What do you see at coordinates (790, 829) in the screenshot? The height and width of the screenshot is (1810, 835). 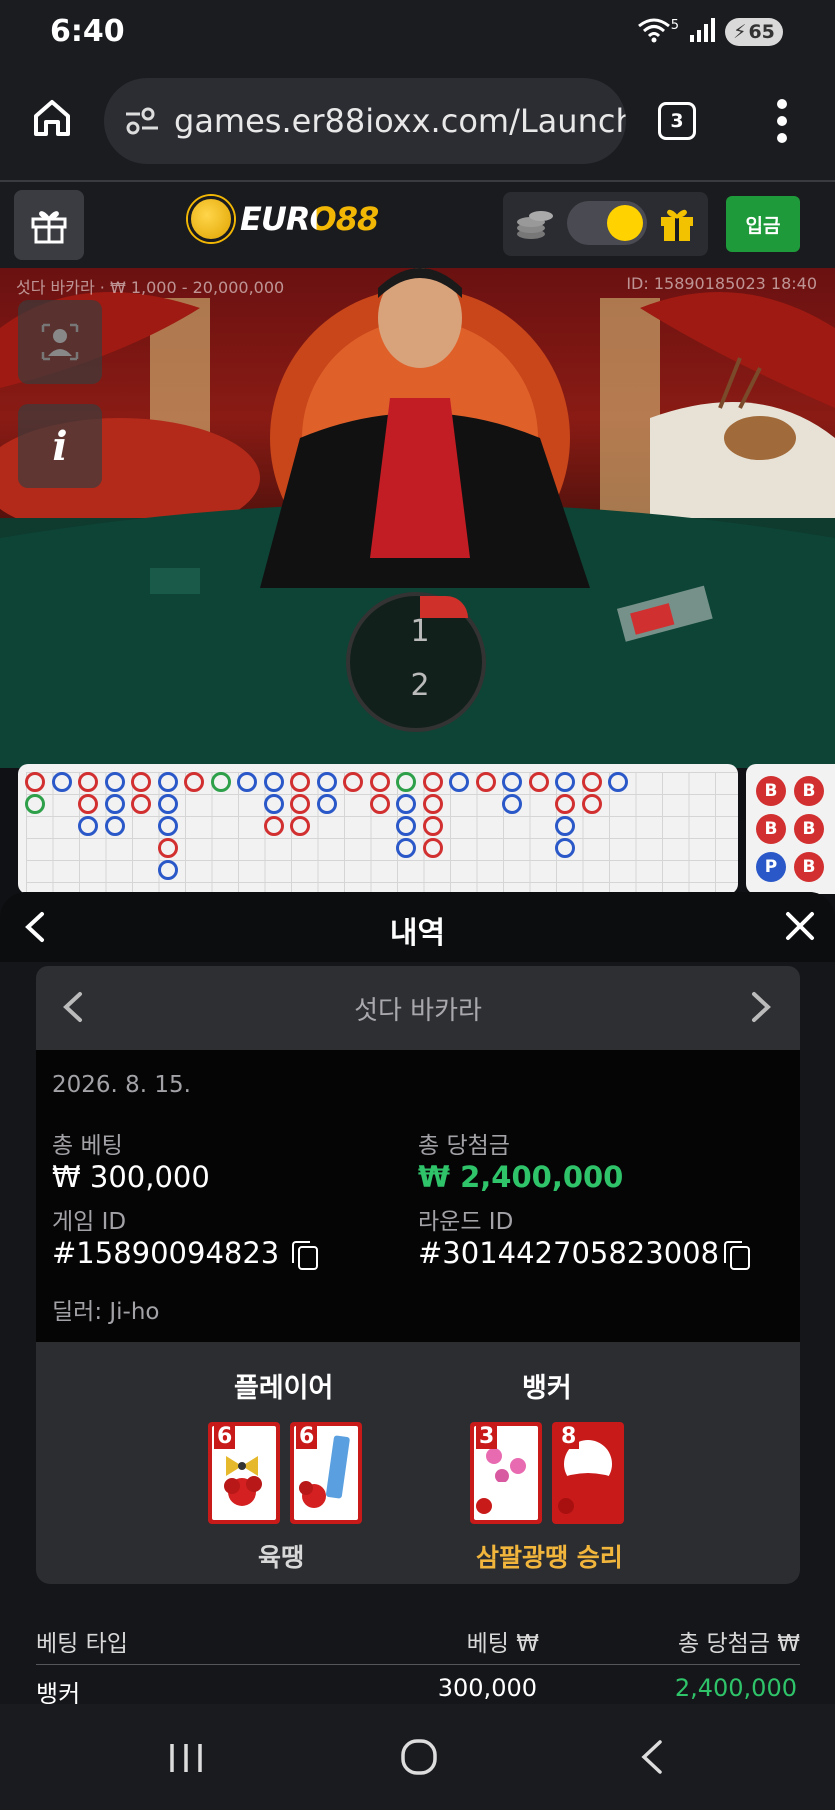 I see `bead-road: B B B B P B` at bounding box center [790, 829].